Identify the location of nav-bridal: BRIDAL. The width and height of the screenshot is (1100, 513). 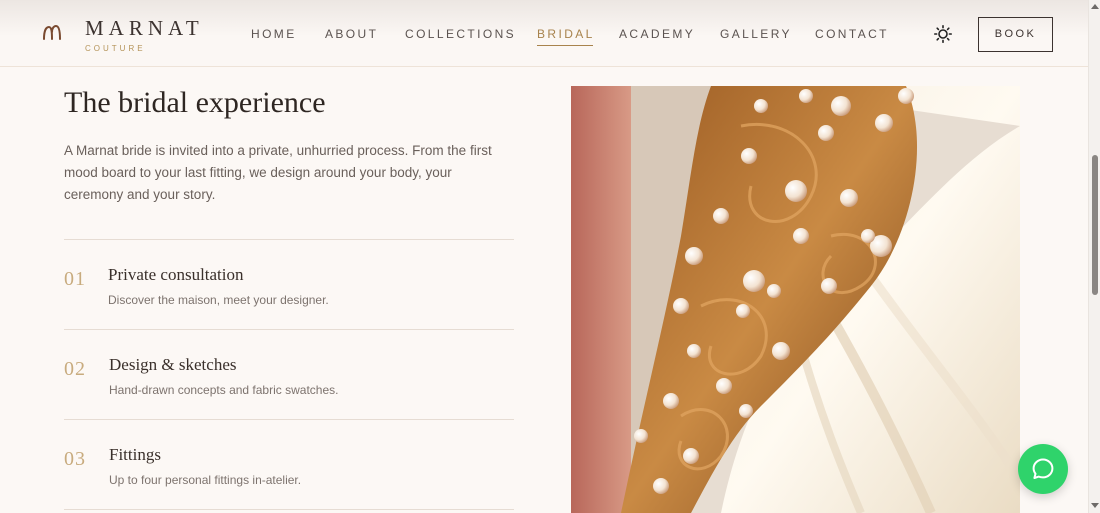
(566, 36).